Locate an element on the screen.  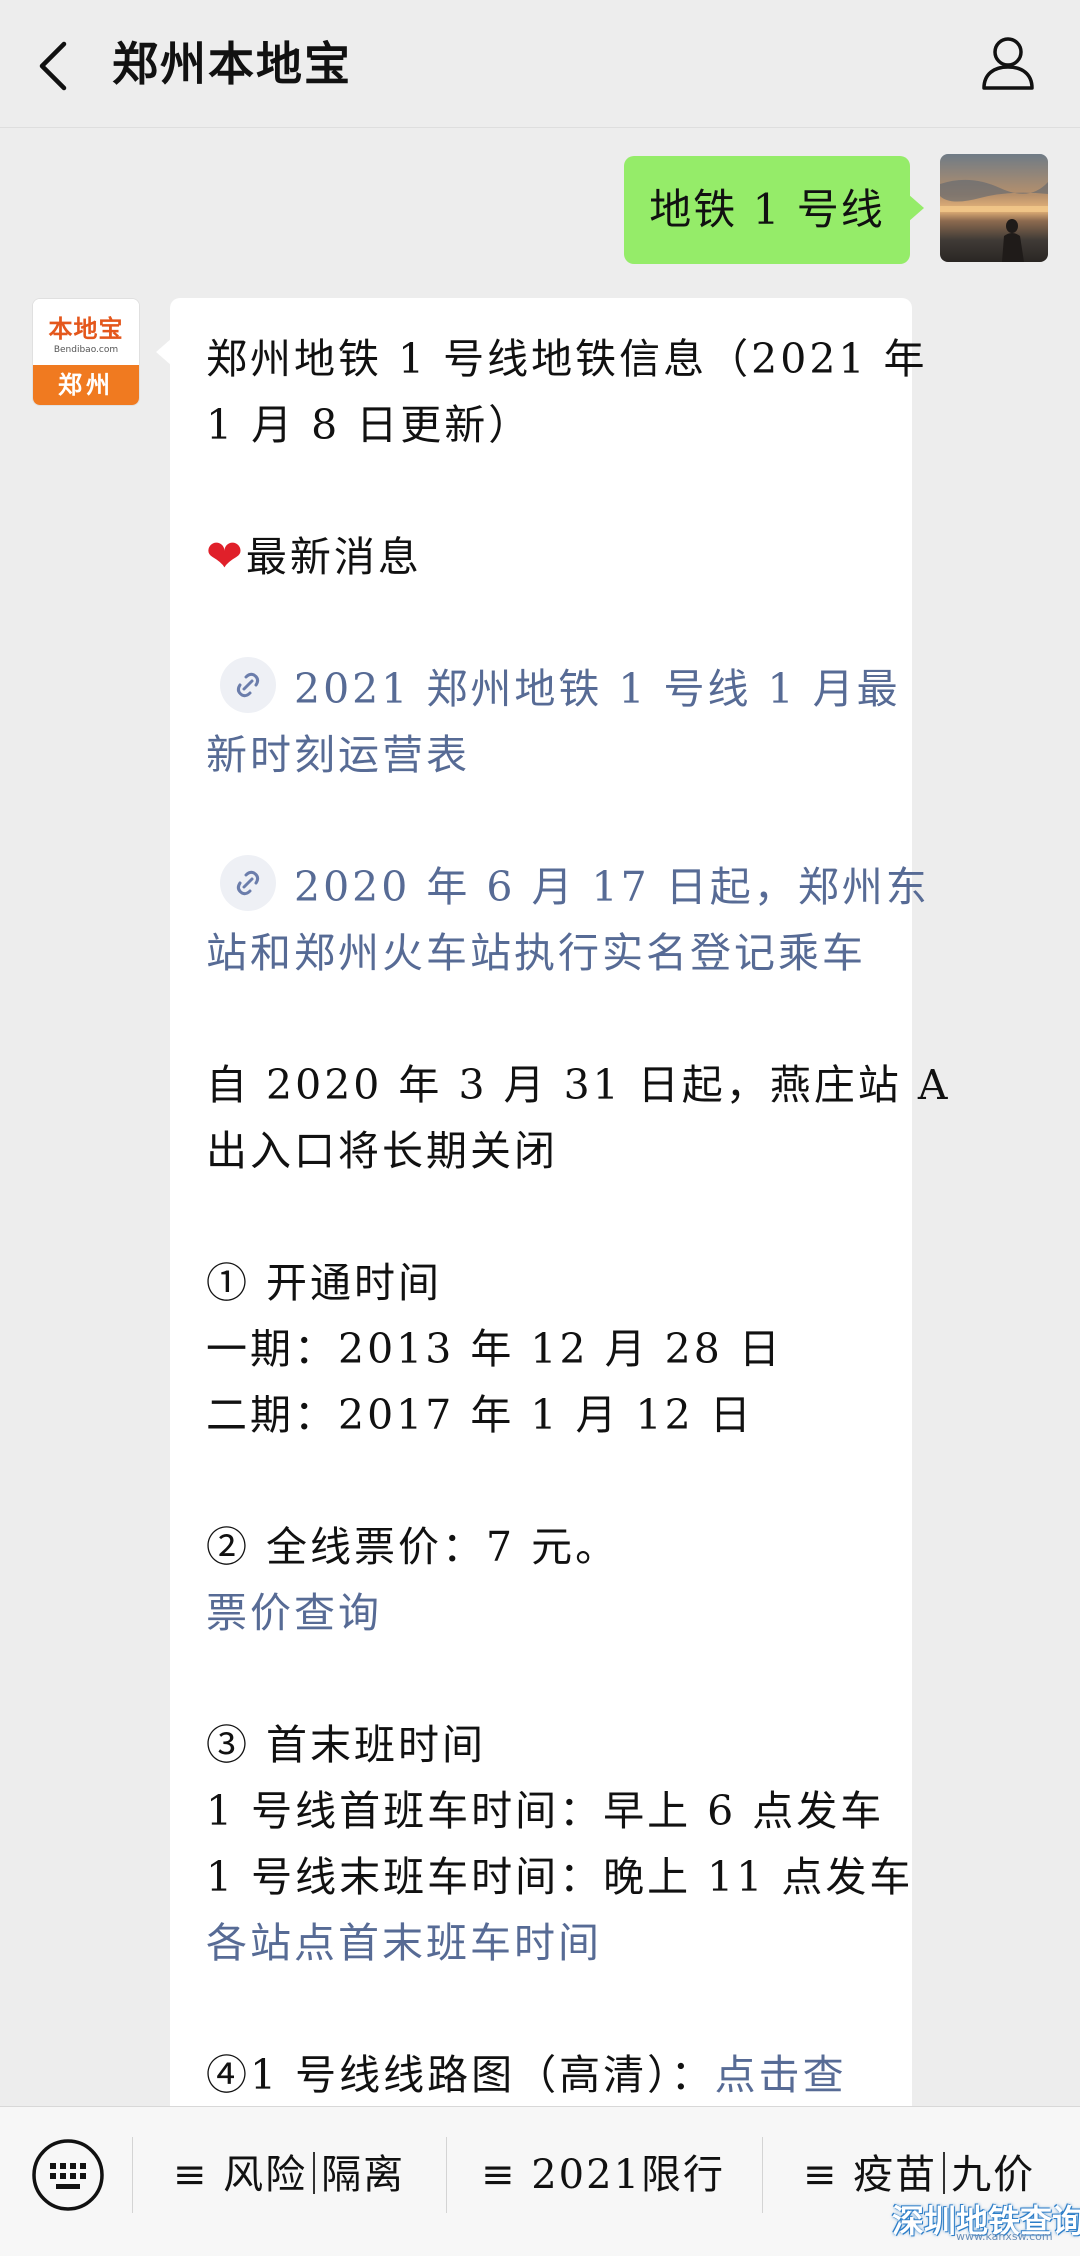
site-watermark: 深圳地铁查询 www.kanxsw.com is located at coordinates (986, 2225).